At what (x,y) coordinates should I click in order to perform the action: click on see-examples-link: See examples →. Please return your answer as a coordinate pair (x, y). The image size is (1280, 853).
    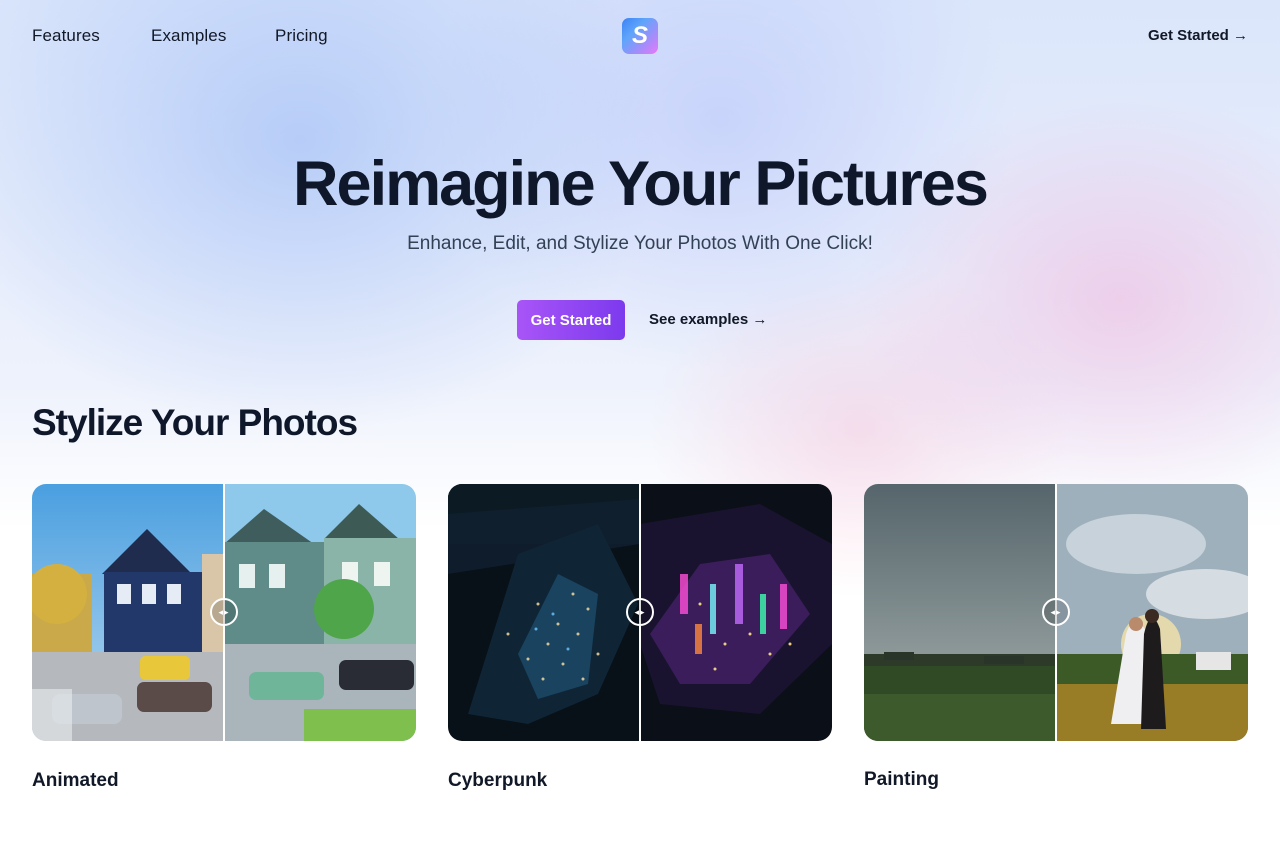
    Looking at the image, I should click on (708, 319).